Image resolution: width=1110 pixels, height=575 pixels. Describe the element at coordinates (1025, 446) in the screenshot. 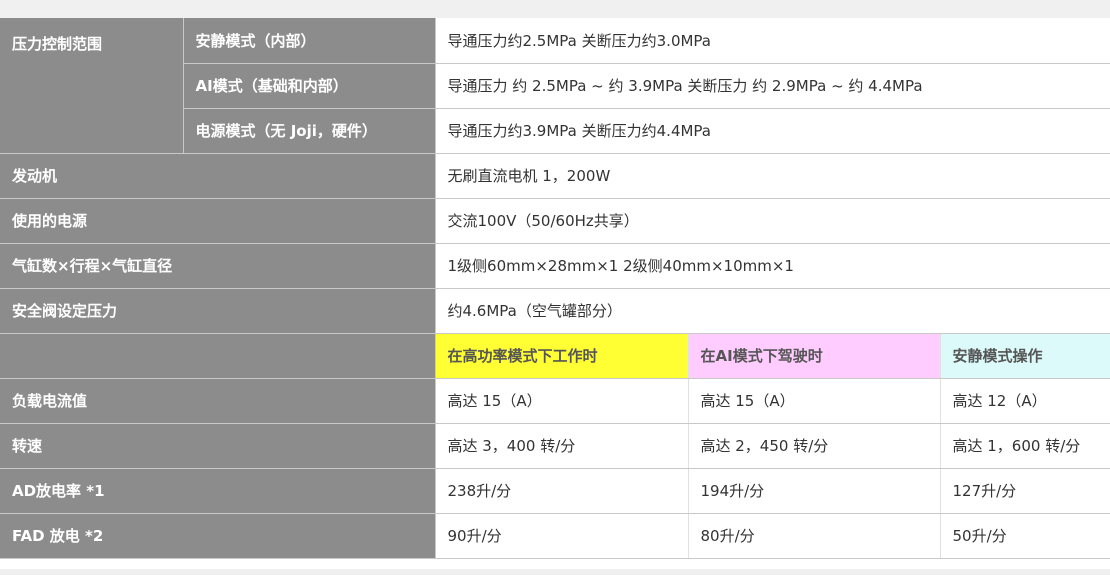

I see `rotation-speed-quiet: 高达 1，600 转/分` at that location.